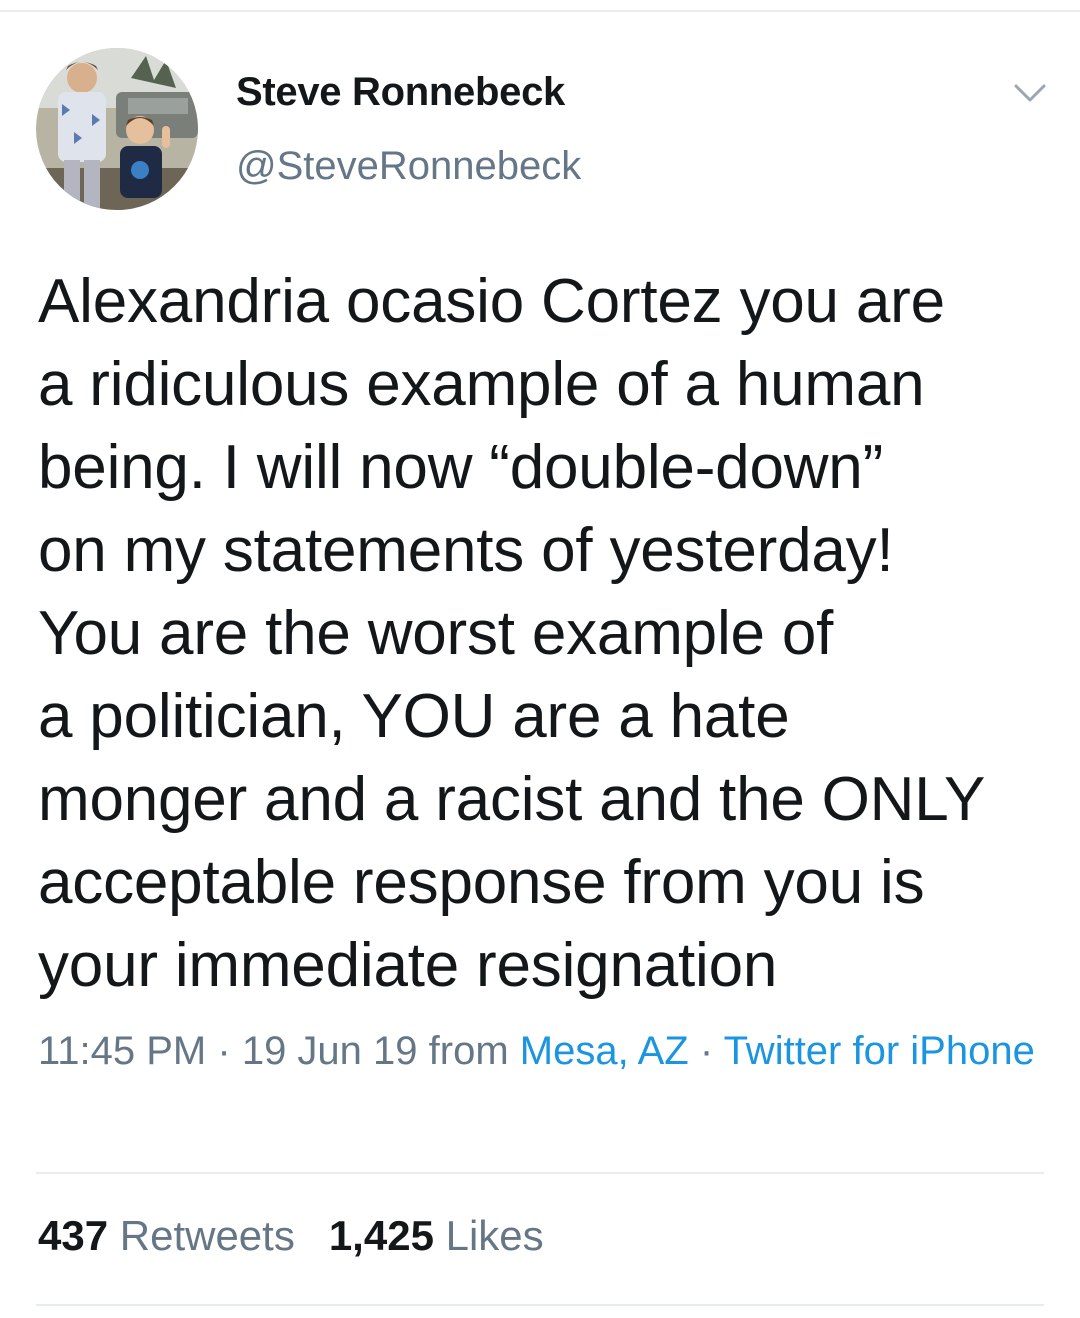 This screenshot has width=1080, height=1318. I want to click on retweets-count: 437, so click(73, 1235).